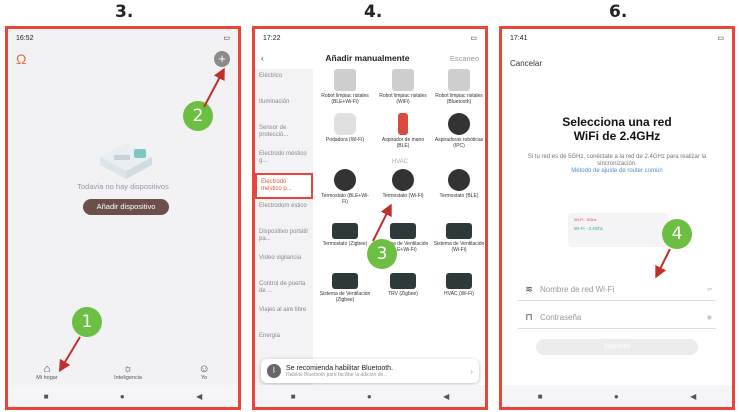  Describe the element at coordinates (124, 12) in the screenshot. I see `step-number-3: 3.` at that location.